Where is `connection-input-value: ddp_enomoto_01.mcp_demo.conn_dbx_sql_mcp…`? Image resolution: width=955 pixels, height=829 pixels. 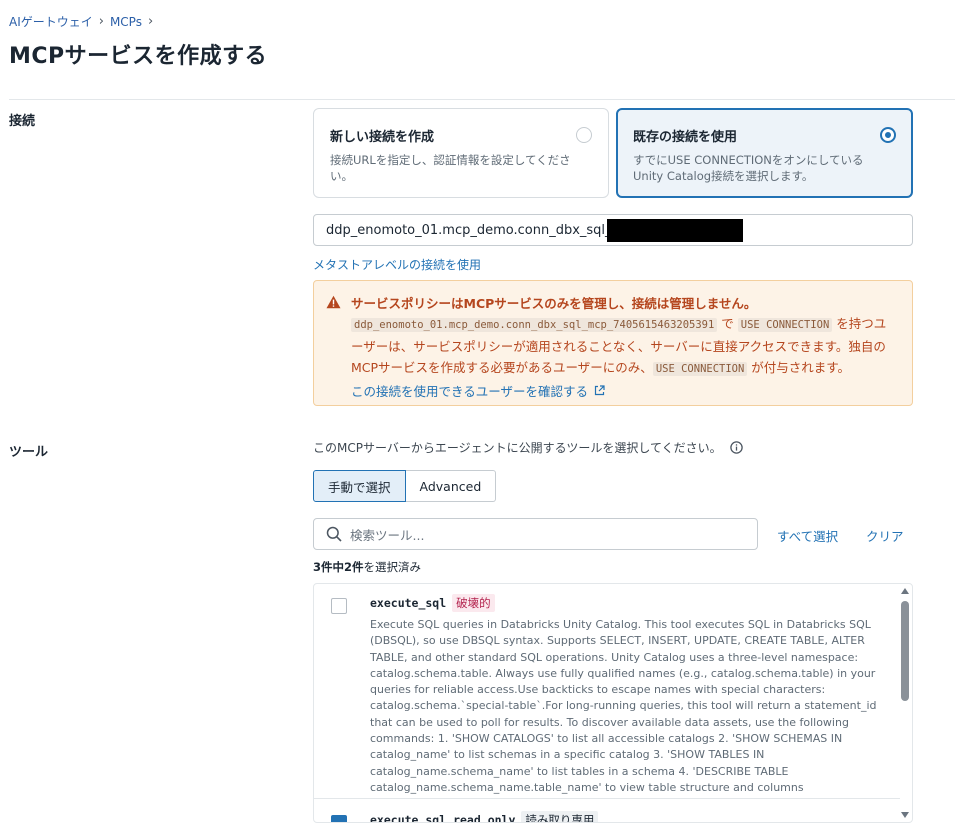 connection-input-value: ddp_enomoto_01.mcp_demo.conn_dbx_sql_mcp… is located at coordinates (486, 230).